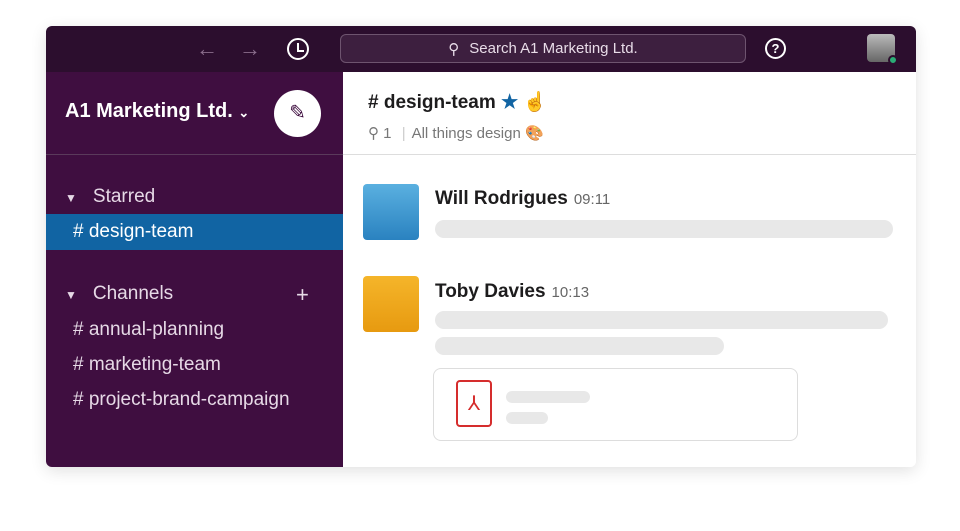  What do you see at coordinates (373, 133) in the screenshot?
I see `pin-icon: ⚲` at bounding box center [373, 133].